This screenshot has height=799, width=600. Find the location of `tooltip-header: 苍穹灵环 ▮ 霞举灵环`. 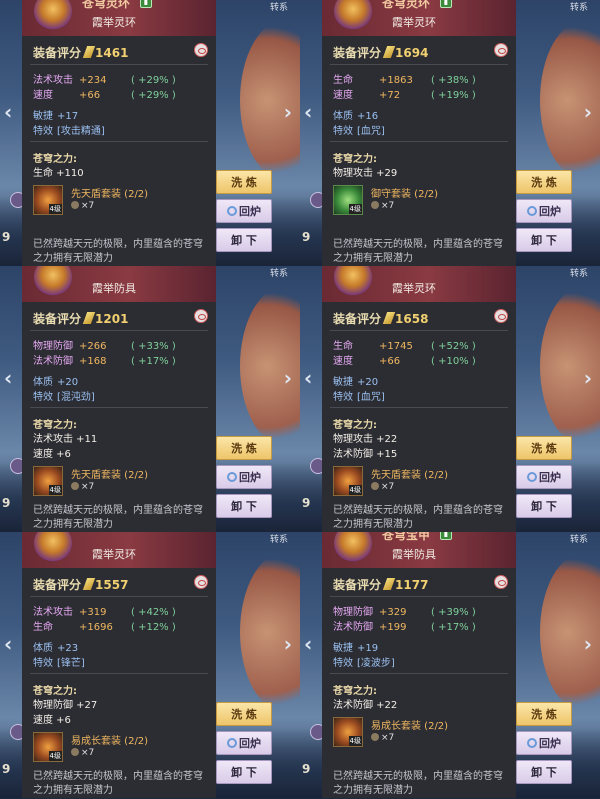

tooltip-header: 苍穹灵环 ▮ 霞举灵环 is located at coordinates (119, 18).